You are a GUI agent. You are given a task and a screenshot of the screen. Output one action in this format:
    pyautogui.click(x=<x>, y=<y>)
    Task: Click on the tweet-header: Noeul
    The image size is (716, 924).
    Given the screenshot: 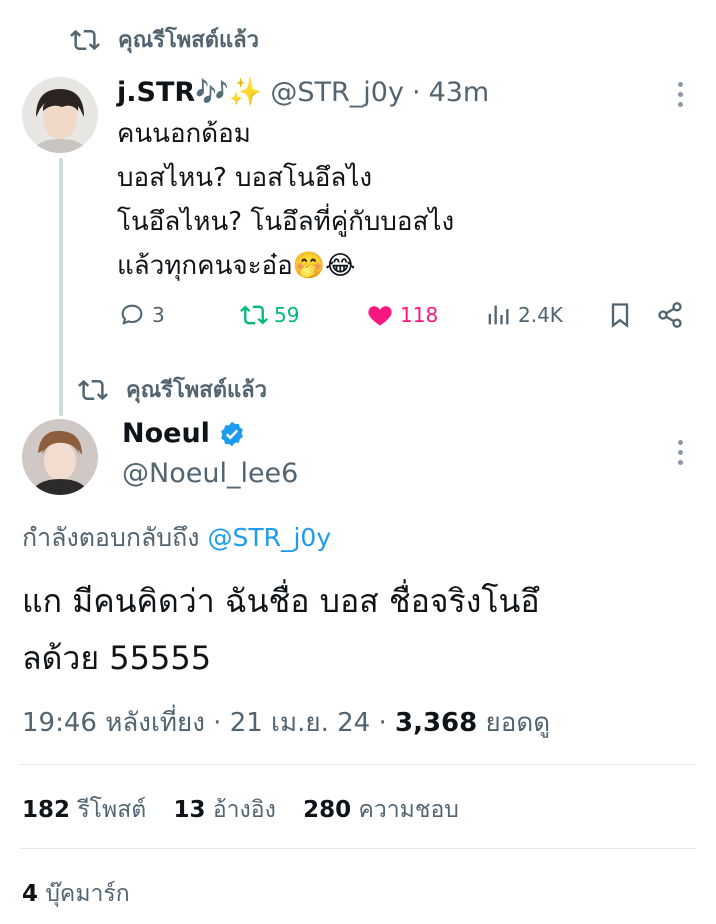 What is the action you would take?
    pyautogui.click(x=184, y=433)
    